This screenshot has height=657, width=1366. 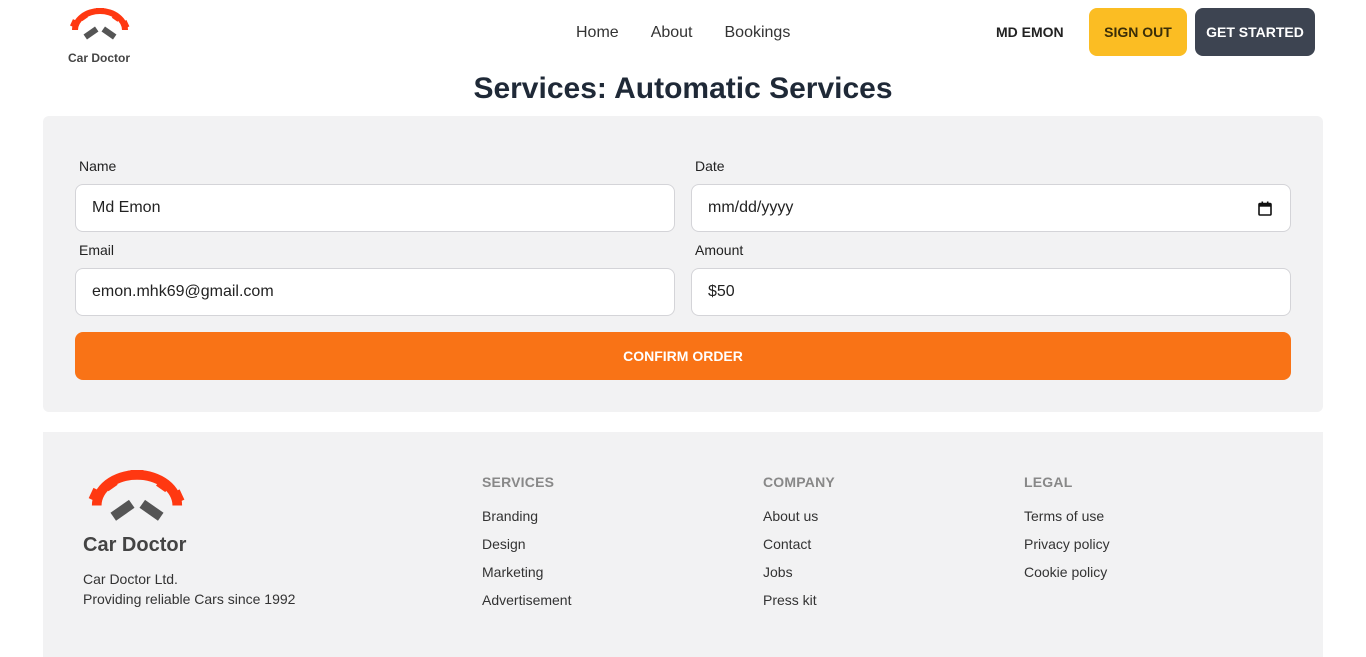 I want to click on footer-link-contact: Contact, so click(x=799, y=544).